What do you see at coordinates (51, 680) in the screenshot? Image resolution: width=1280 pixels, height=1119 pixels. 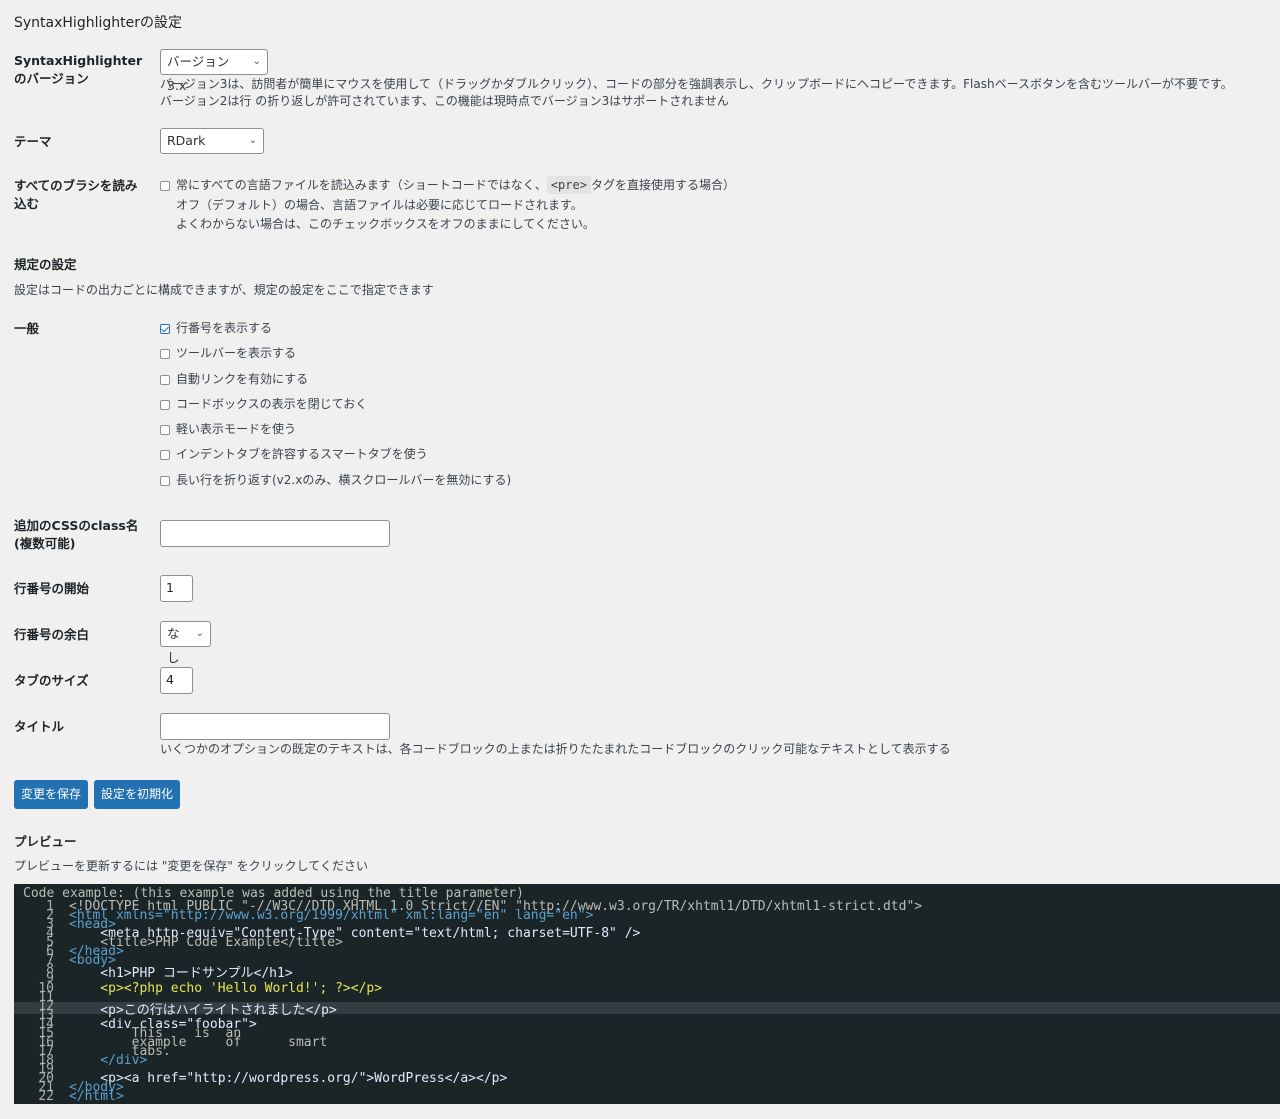 I see `tab-size-label: タブのサイズ` at bounding box center [51, 680].